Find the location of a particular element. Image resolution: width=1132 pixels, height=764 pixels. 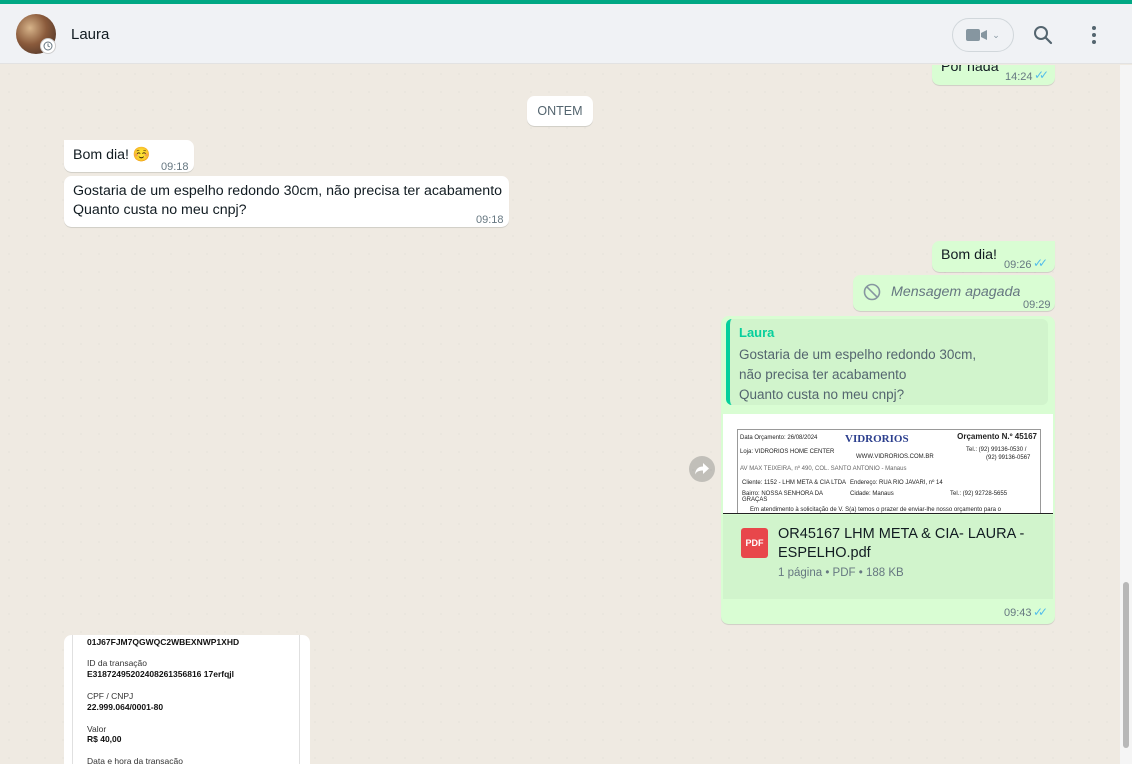

message-outgoing: Bom dia! 09:26 ✓✓ is located at coordinates (993, 256).